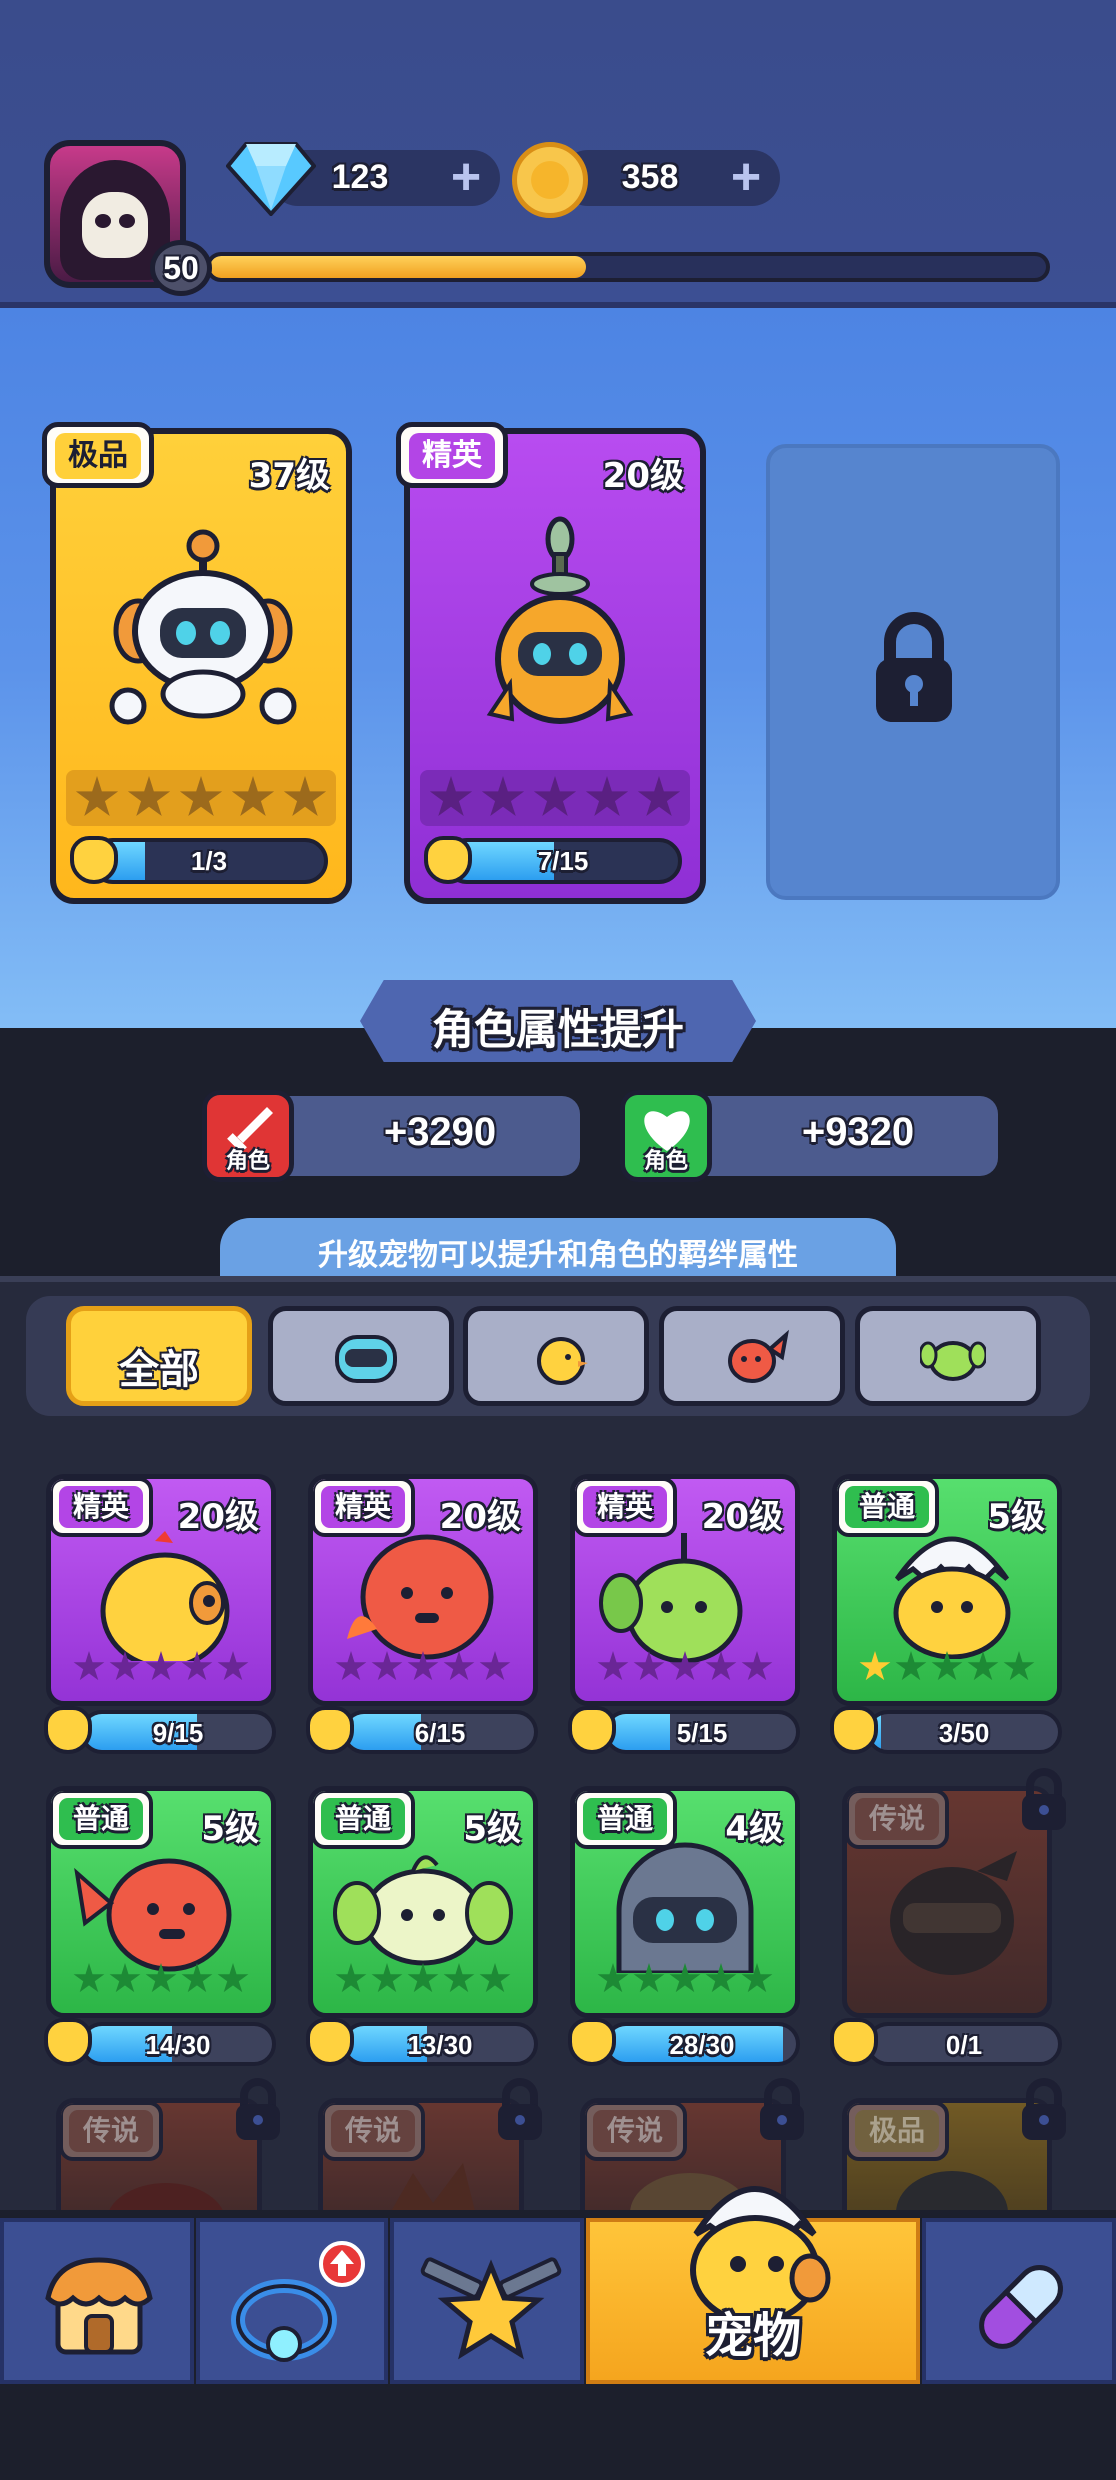 This screenshot has width=1116, height=2480. Describe the element at coordinates (466, 177) in the screenshot. I see `add-gems-button: +` at that location.